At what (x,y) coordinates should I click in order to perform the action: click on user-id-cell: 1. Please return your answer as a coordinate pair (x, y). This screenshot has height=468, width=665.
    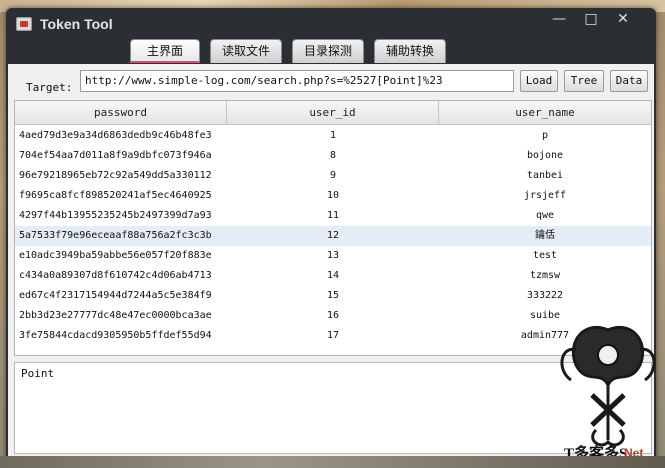
    Looking at the image, I should click on (333, 135).